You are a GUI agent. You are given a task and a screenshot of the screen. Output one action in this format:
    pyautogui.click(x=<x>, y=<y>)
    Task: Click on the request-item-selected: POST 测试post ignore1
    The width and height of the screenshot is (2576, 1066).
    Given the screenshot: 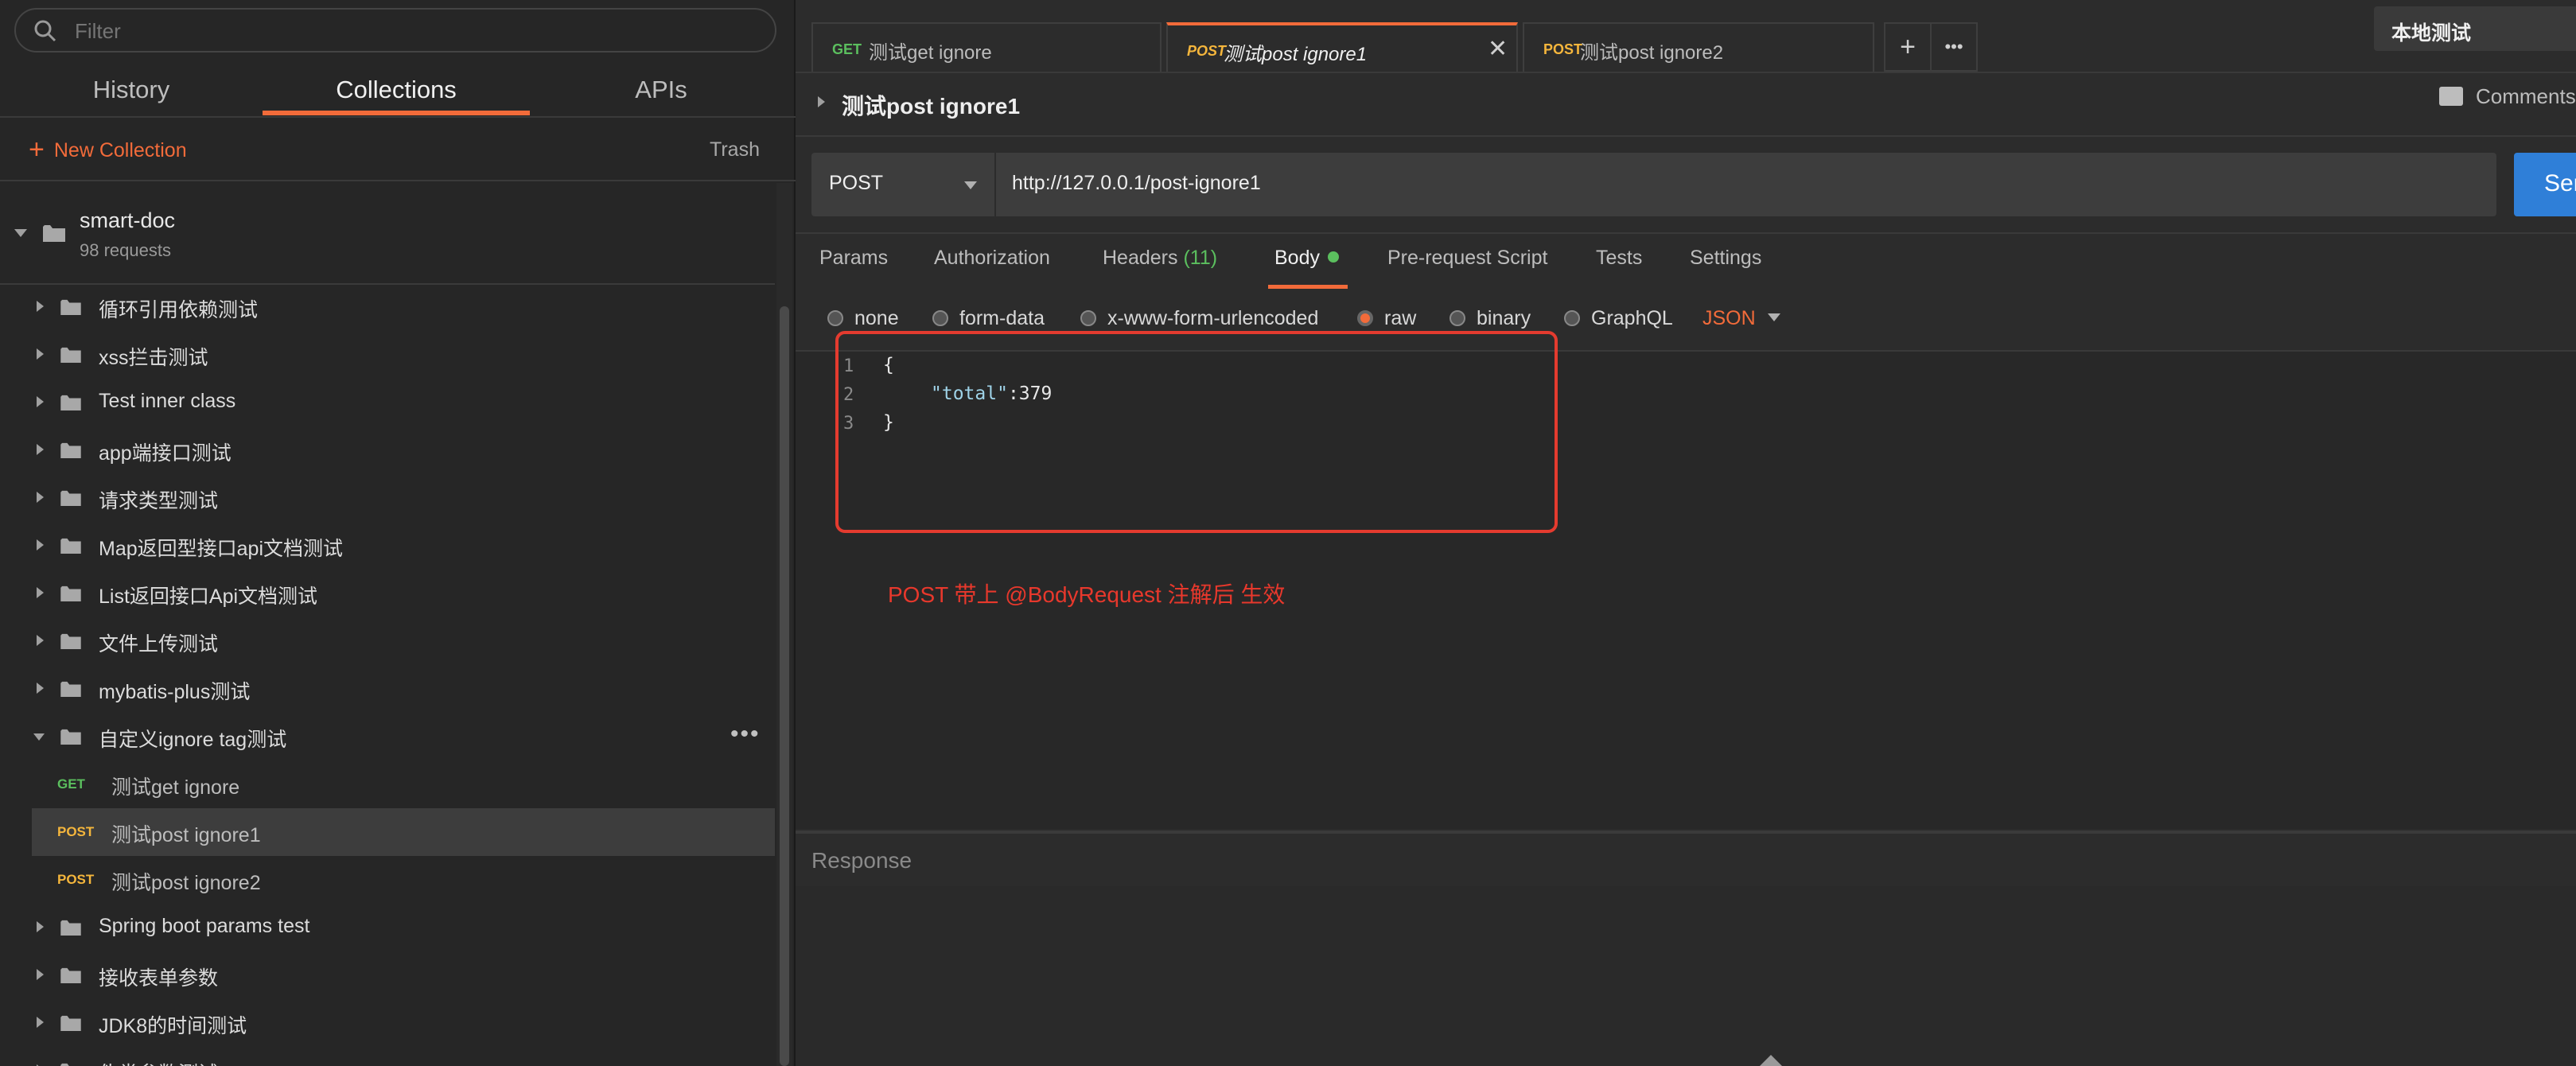 What is the action you would take?
    pyautogui.click(x=404, y=832)
    